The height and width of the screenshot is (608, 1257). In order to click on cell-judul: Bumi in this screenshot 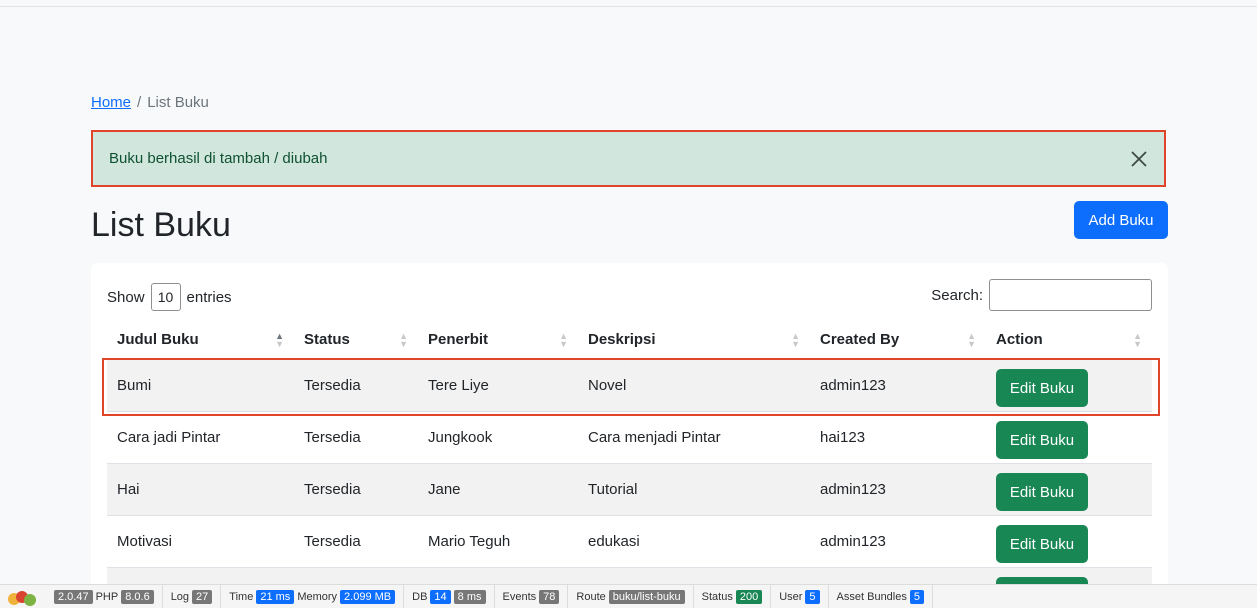, I will do `click(200, 385)`.